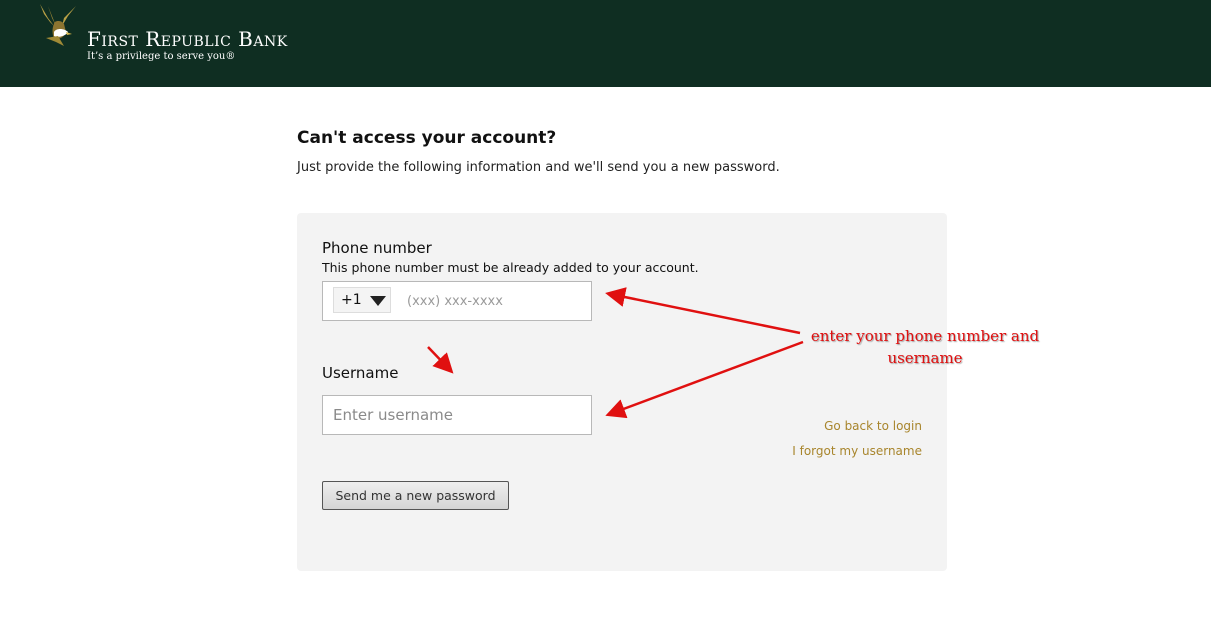  I want to click on country-code-select: +1, so click(362, 300).